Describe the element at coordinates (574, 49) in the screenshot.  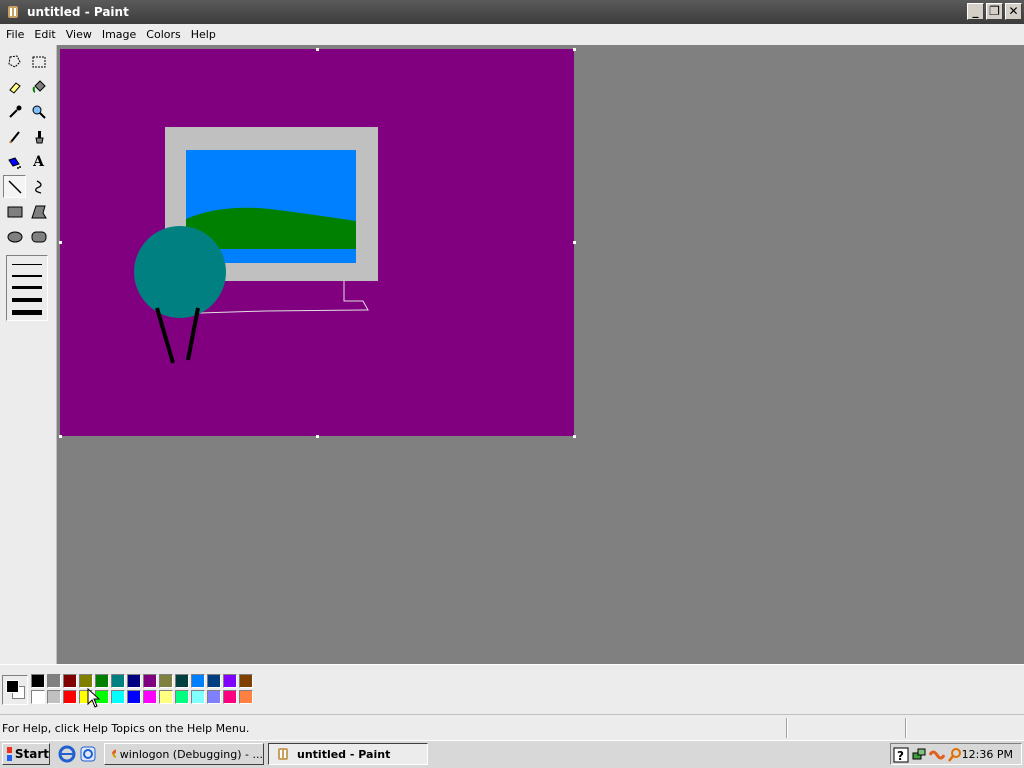
I see `resize-handle-tr` at that location.